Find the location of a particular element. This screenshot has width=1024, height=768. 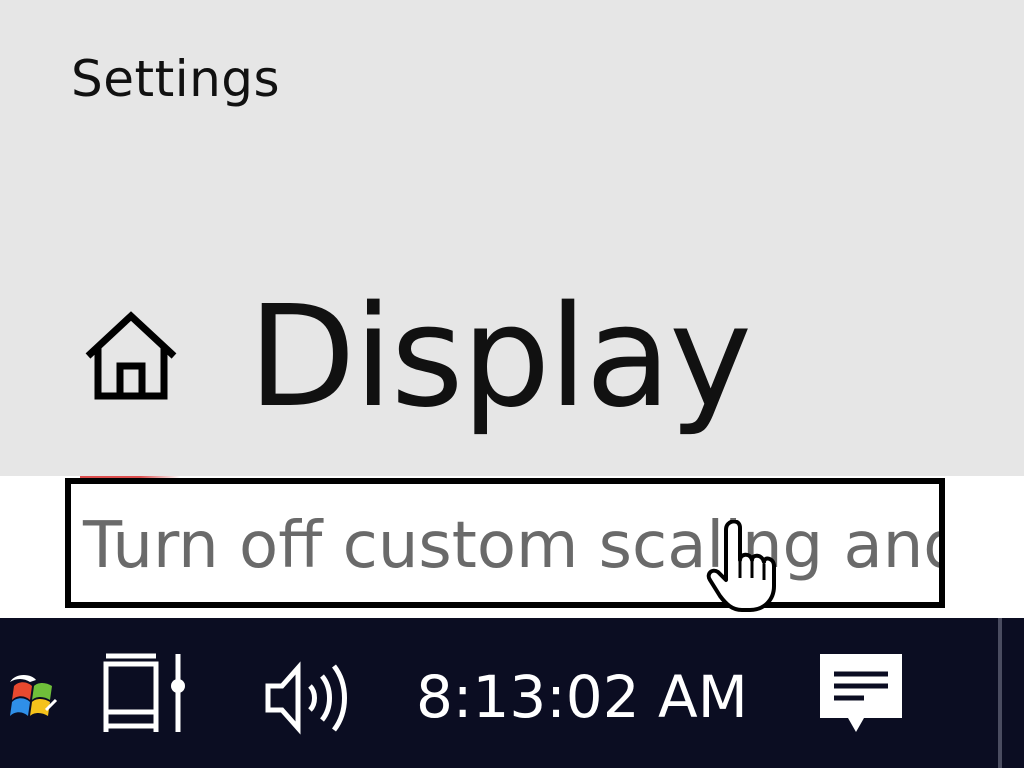

home-button is located at coordinates (131, 358).